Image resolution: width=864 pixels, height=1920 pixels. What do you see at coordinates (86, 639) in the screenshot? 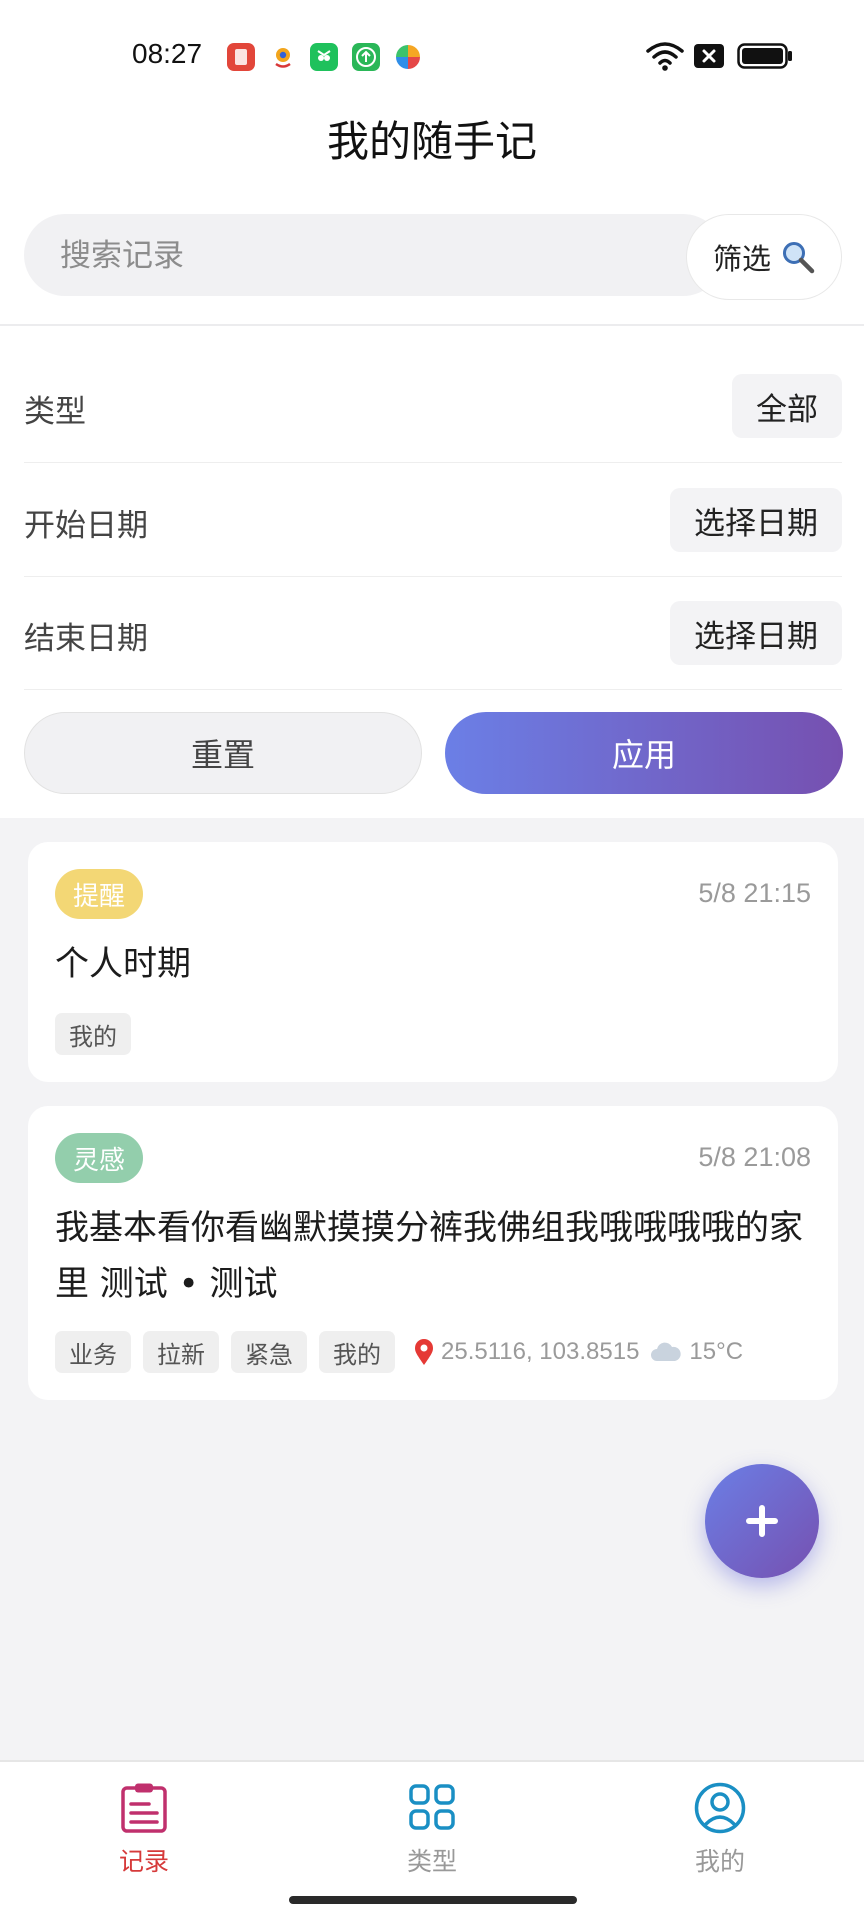
I see `filter-end-date-label: 结束日期` at bounding box center [86, 639].